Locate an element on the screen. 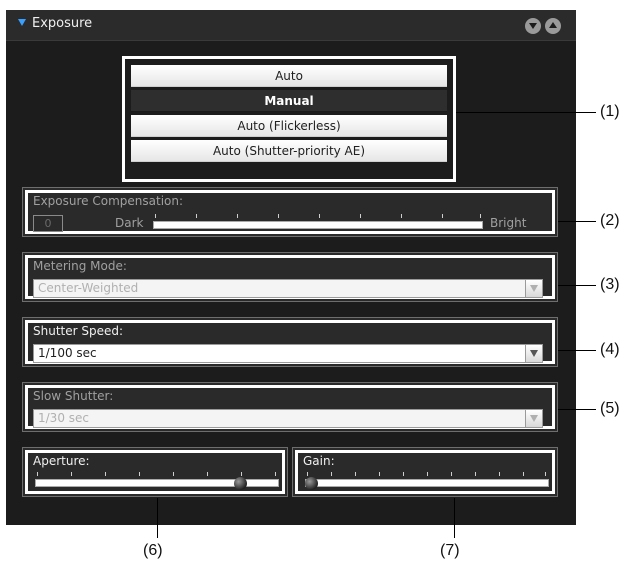 The image size is (644, 564). aperture-slider-thumb is located at coordinates (240, 483).